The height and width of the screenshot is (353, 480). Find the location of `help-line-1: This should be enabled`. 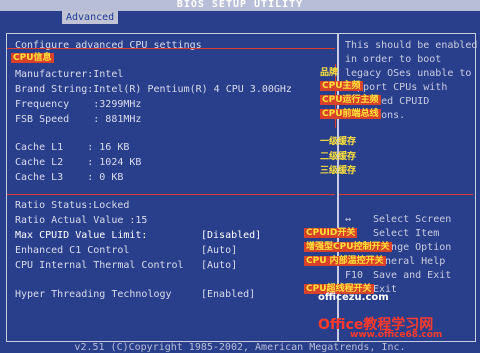

help-line-1: This should be enabled is located at coordinates (411, 45).